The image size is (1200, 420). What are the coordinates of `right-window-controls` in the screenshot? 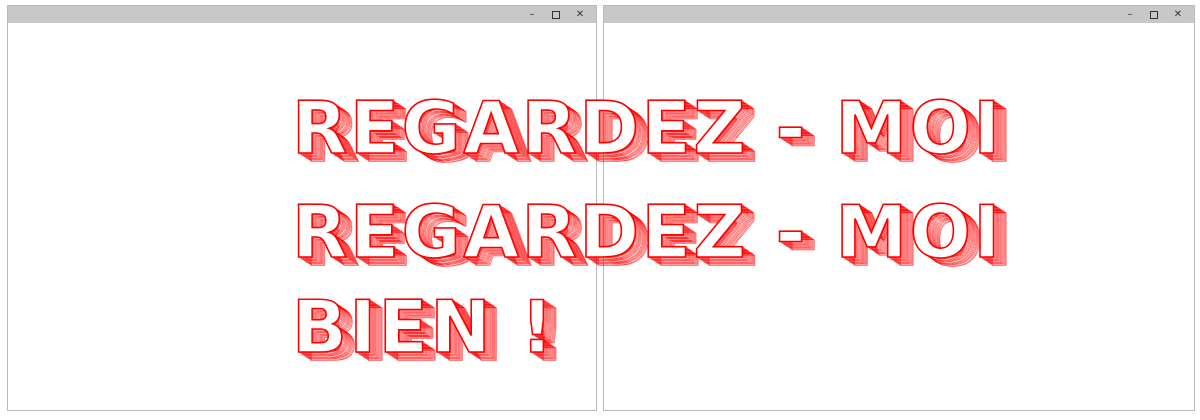 It's located at (1154, 14).